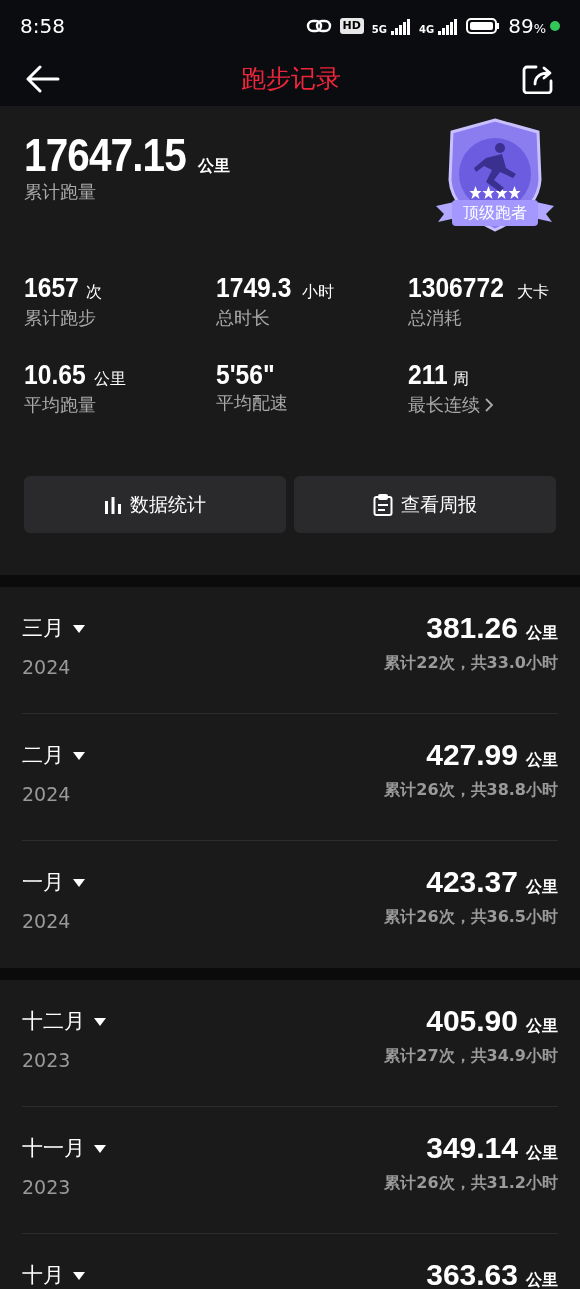  What do you see at coordinates (489, 404) in the screenshot?
I see `chevron-icon` at bounding box center [489, 404].